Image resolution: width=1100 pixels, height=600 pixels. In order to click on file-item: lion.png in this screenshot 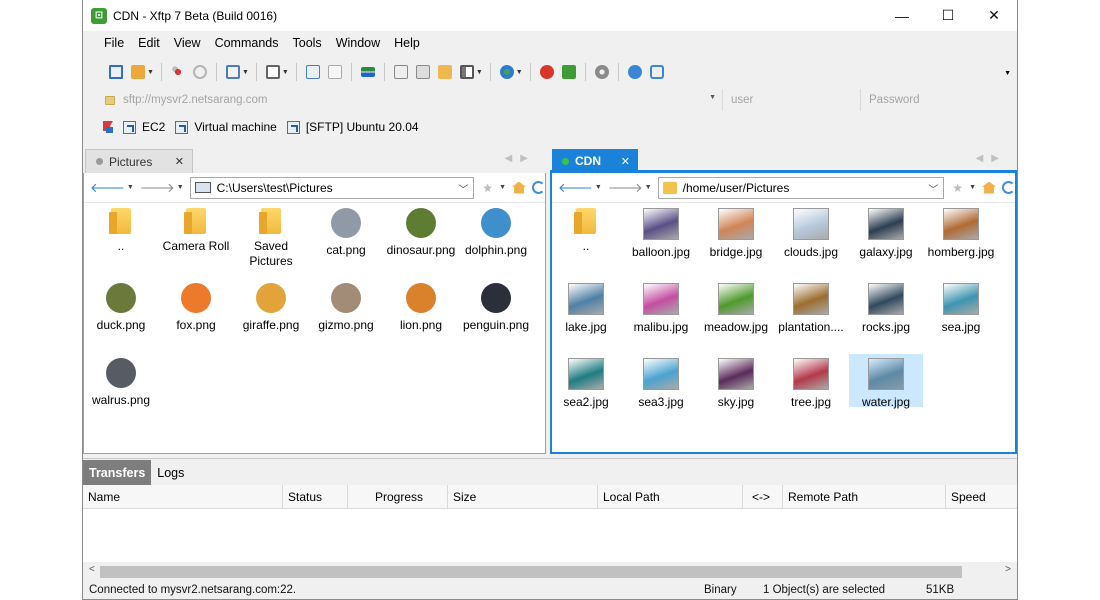, I will do `click(421, 306)`.